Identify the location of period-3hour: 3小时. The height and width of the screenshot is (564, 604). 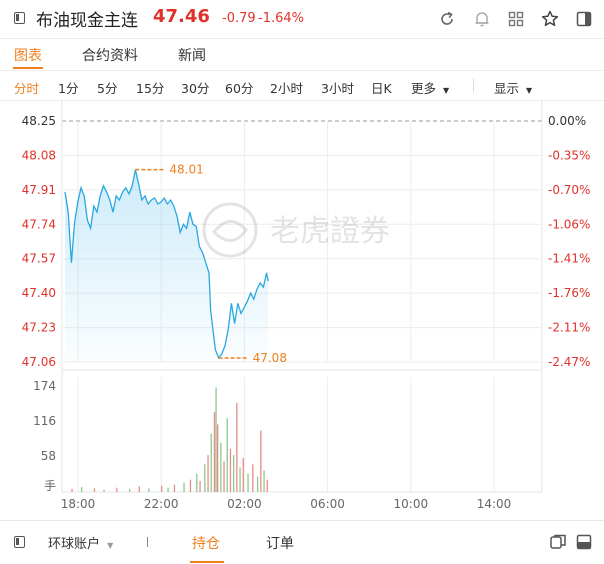
(337, 87).